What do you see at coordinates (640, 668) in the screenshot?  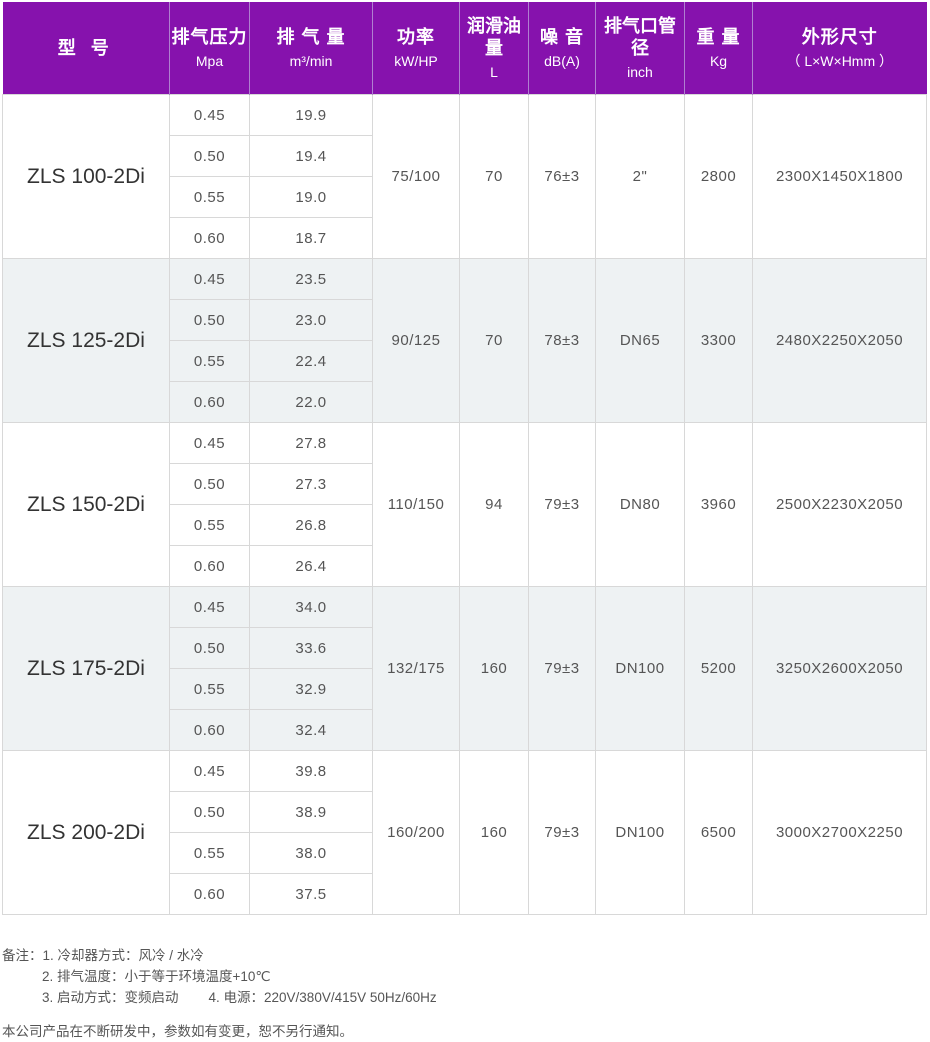 I see `outlet-cell: DN100` at bounding box center [640, 668].